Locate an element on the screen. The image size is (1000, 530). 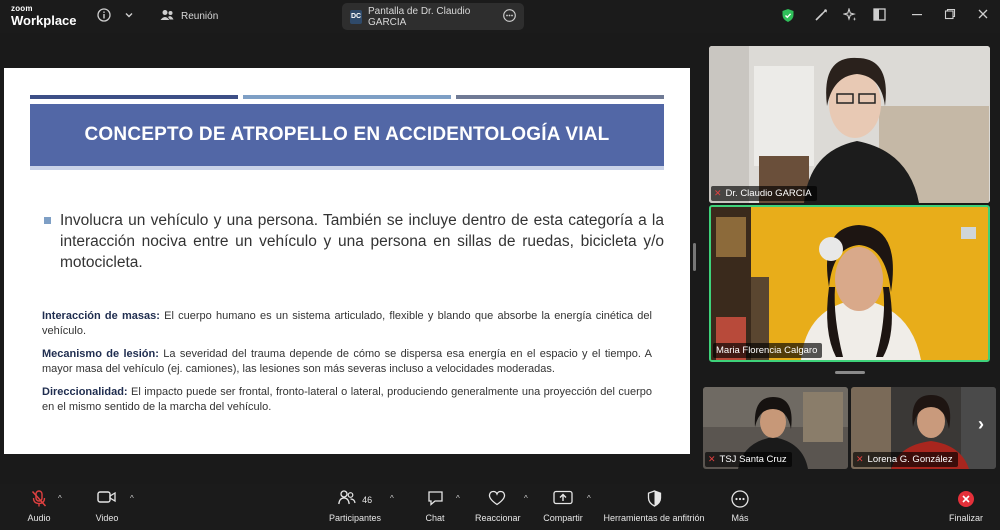
sharer-avatar: DC is located at coordinates (356, 16).